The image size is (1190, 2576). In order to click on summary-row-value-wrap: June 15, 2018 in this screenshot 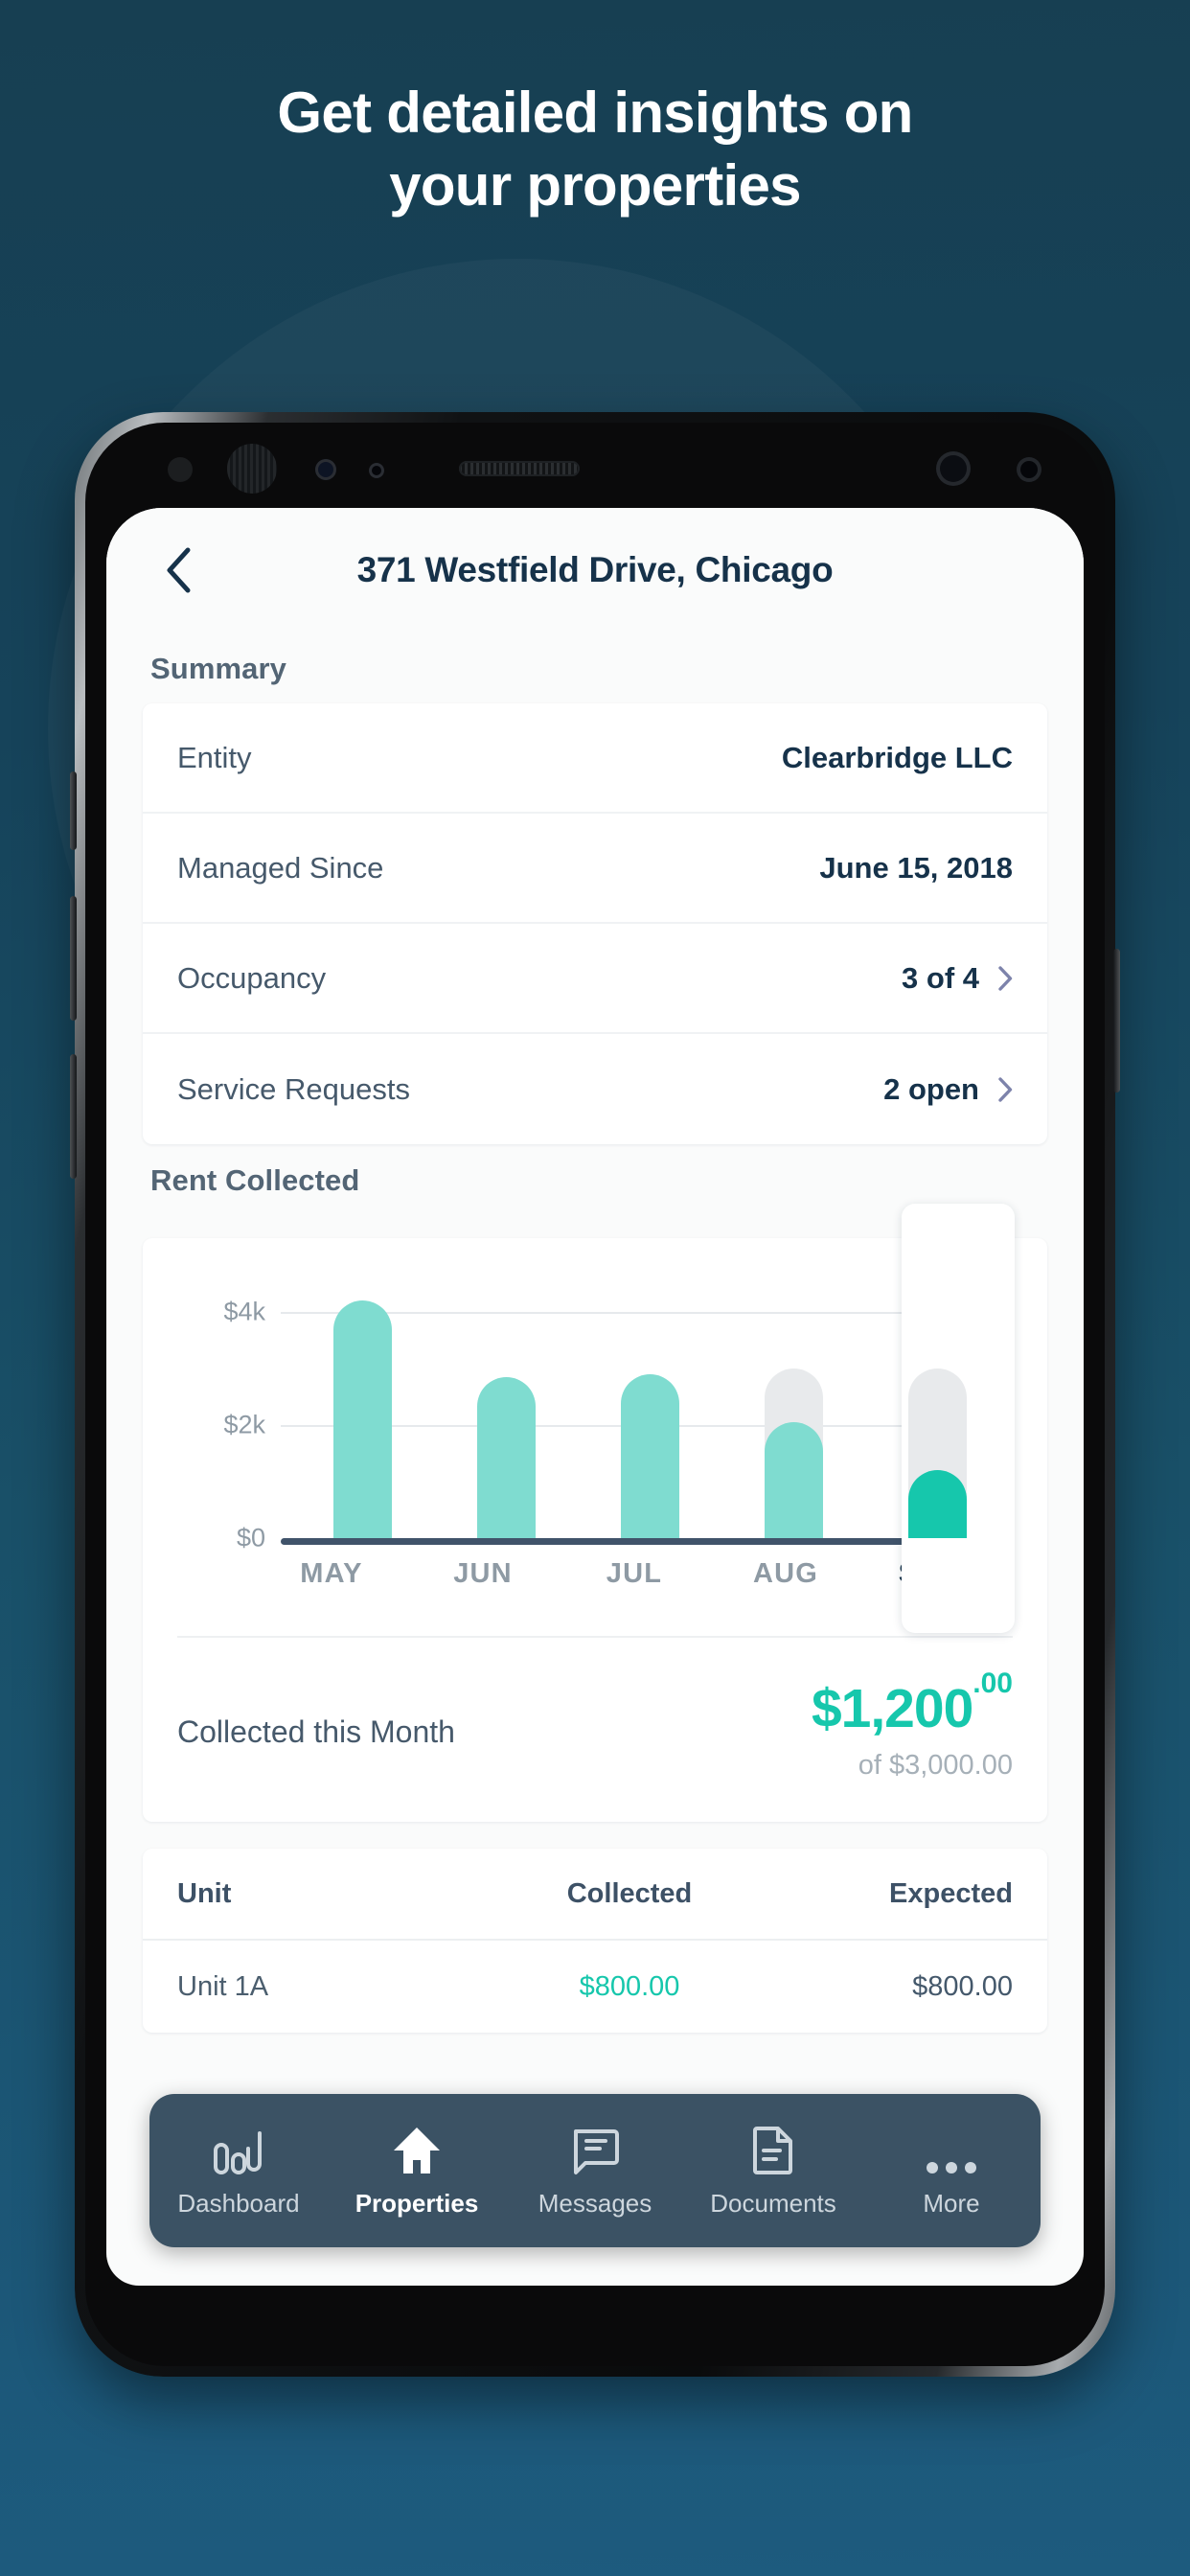, I will do `click(916, 868)`.